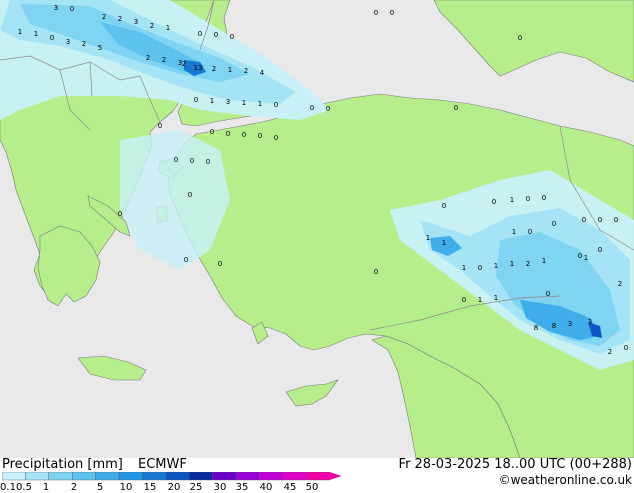 Image resolution: width=634 pixels, height=493 pixels. What do you see at coordinates (266, 487) in the screenshot?
I see `legend-tick: 40` at bounding box center [266, 487].